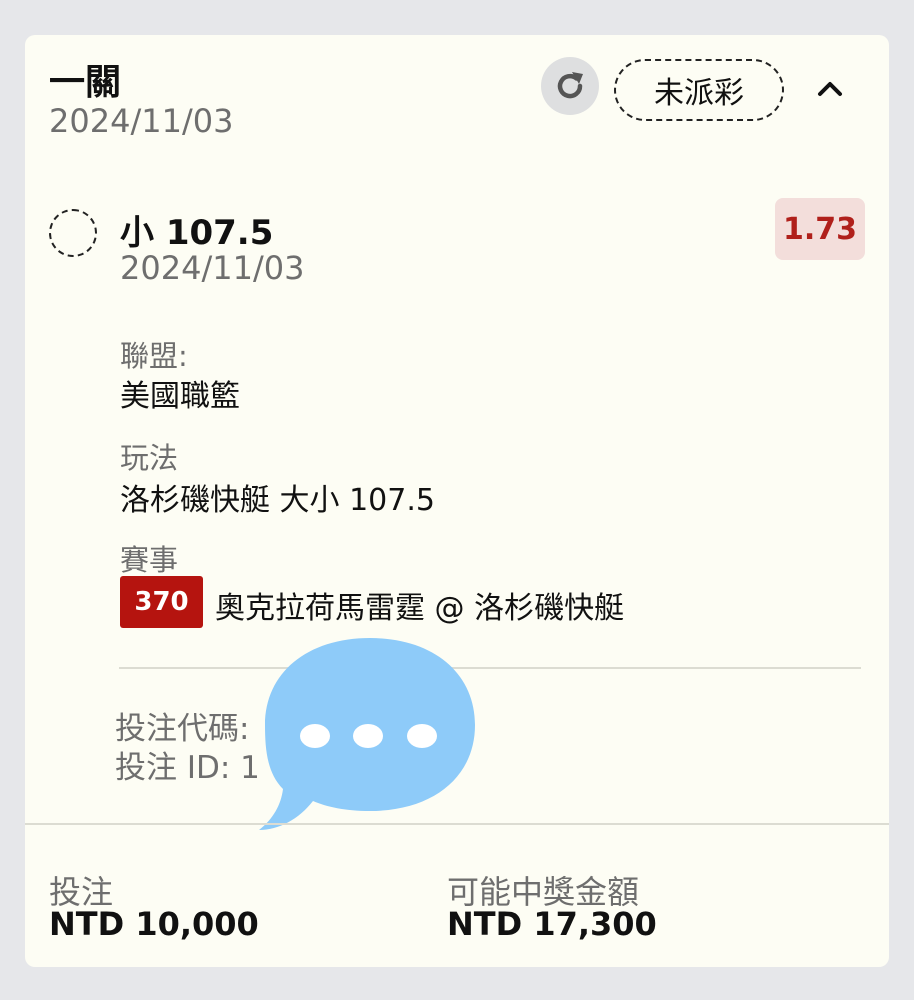 The height and width of the screenshot is (1000, 914). Describe the element at coordinates (820, 229) in the screenshot. I see `odds-badge: 1.73` at that location.